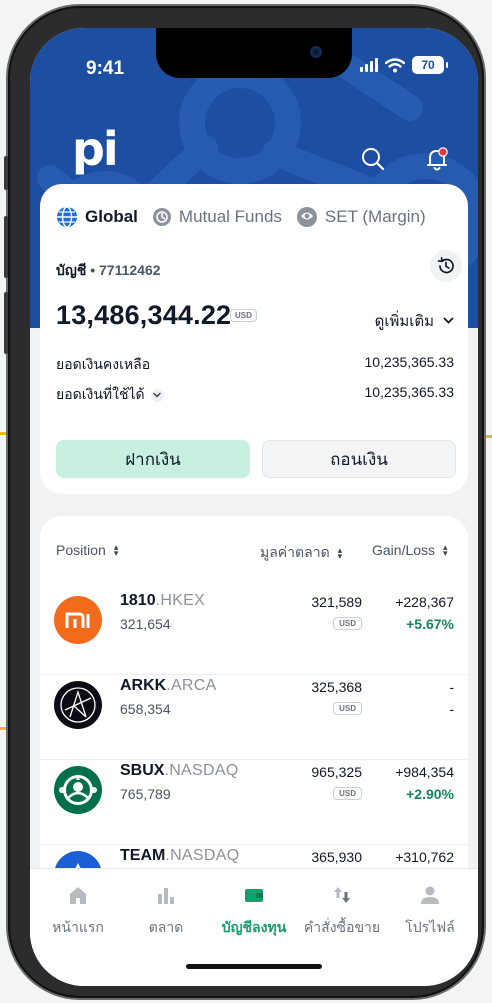  What do you see at coordinates (67, 217) in the screenshot?
I see `globe-icon` at bounding box center [67, 217].